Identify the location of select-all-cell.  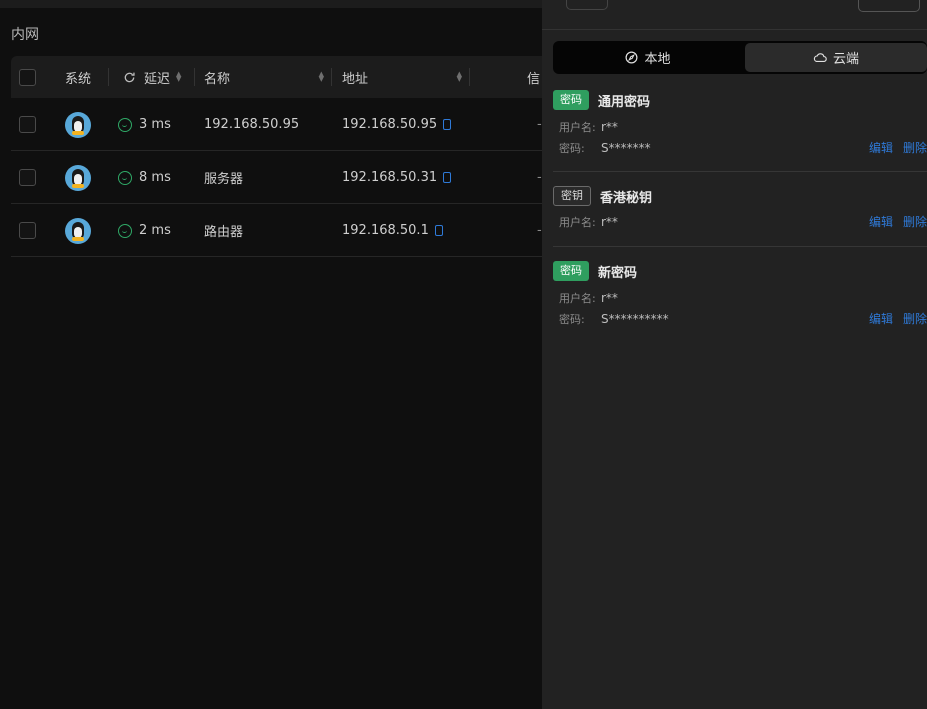
(27, 77).